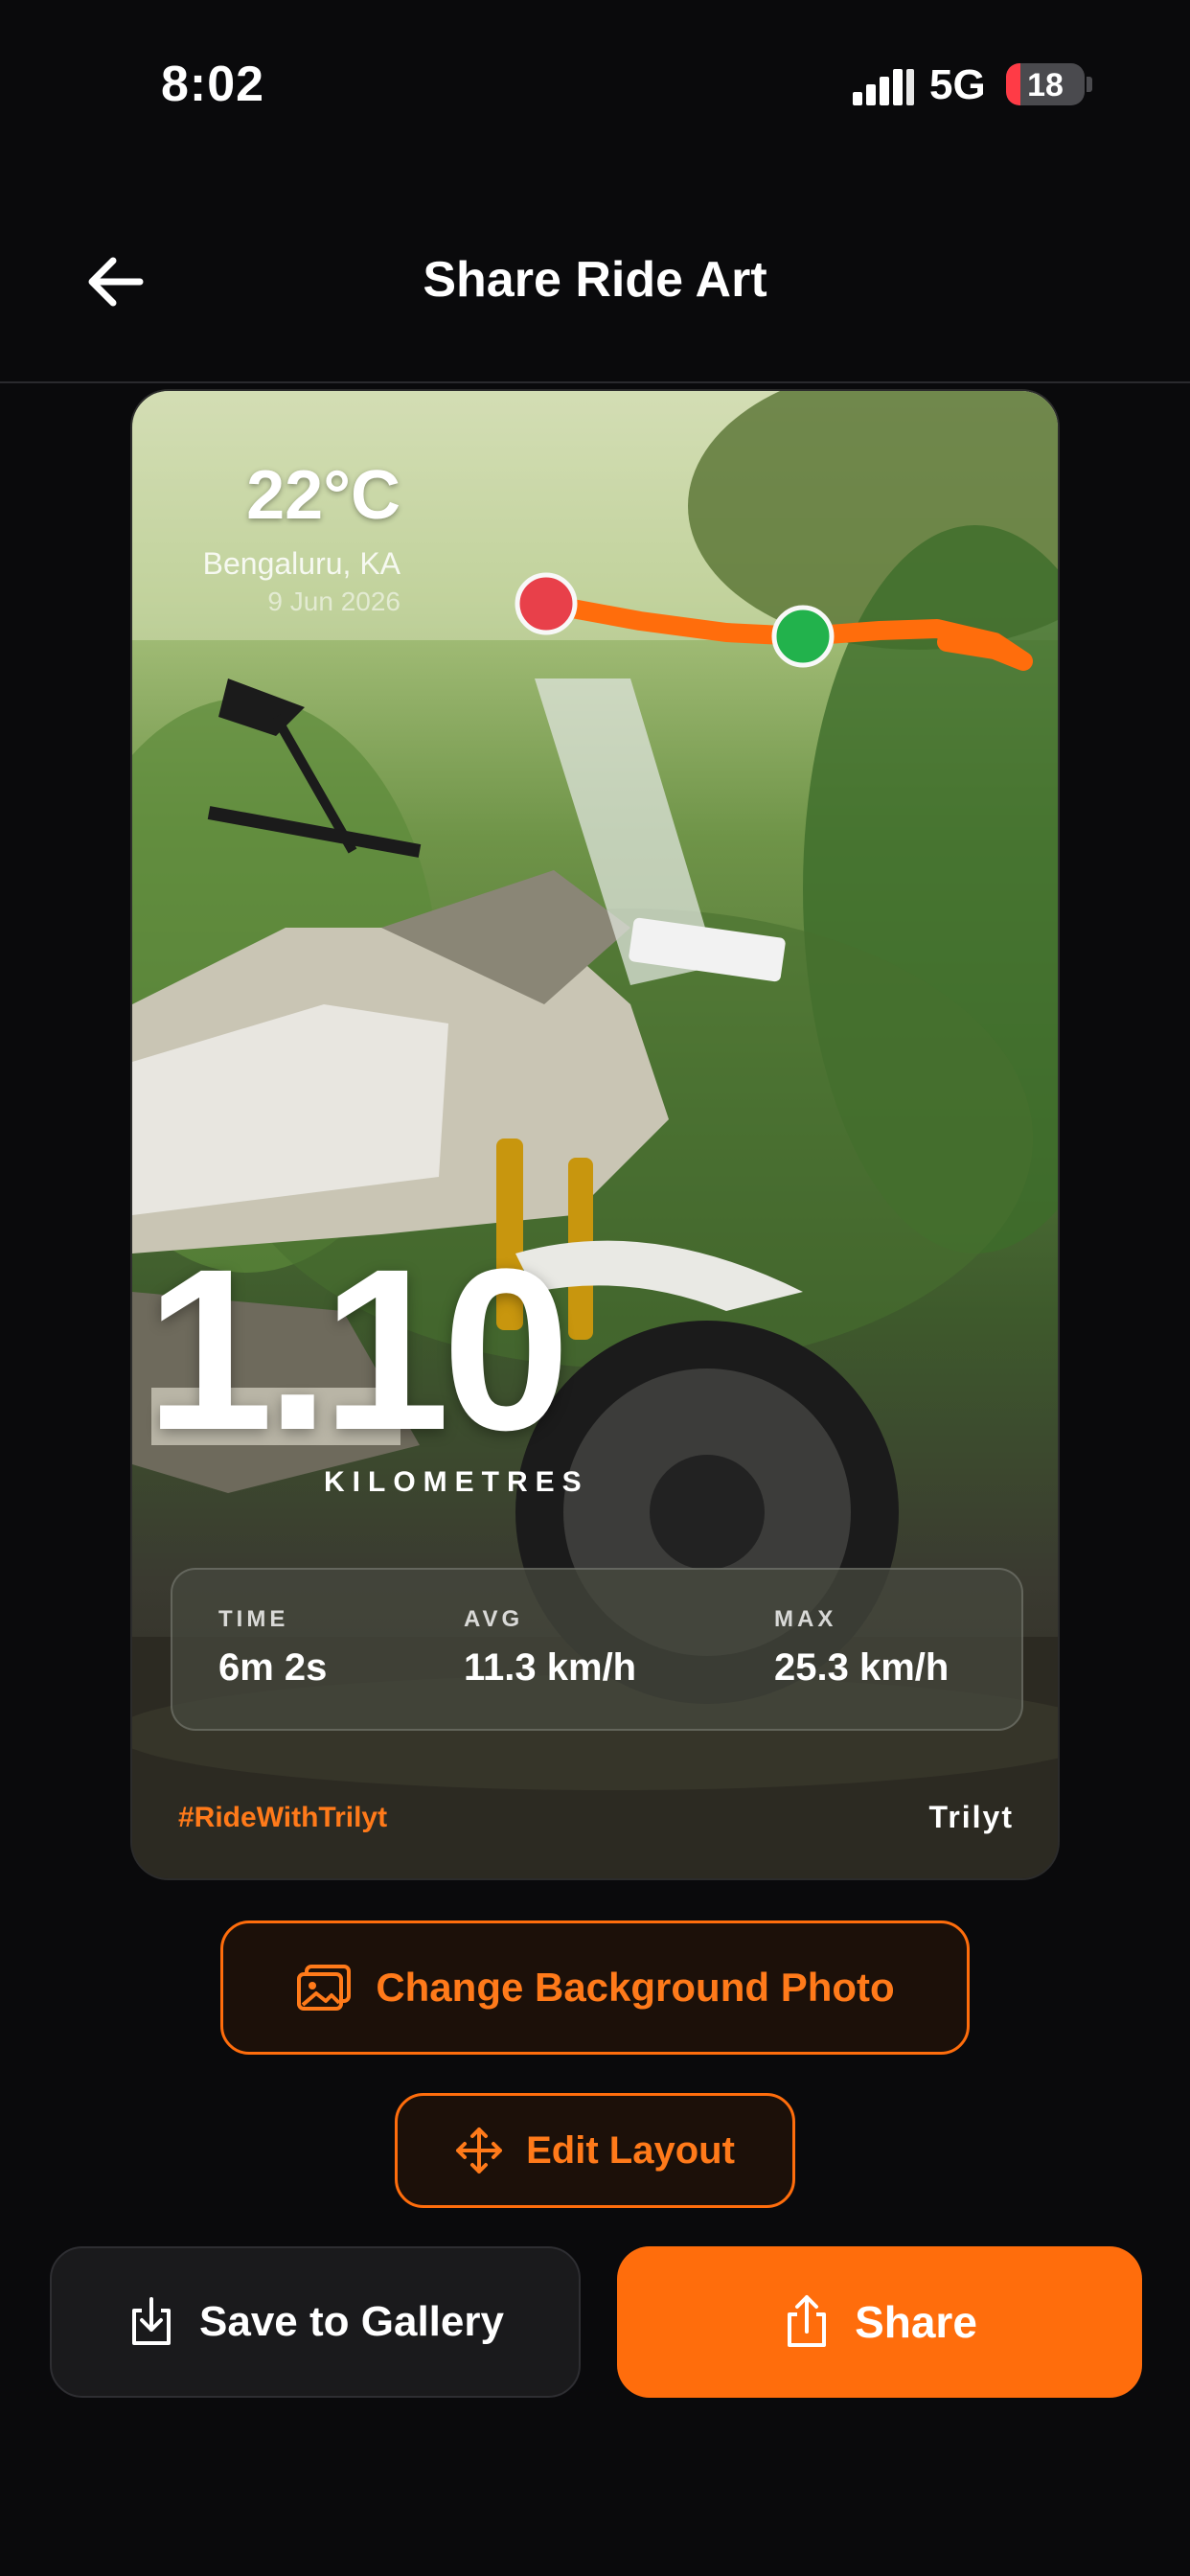 The height and width of the screenshot is (2576, 1190). Describe the element at coordinates (958, 85) in the screenshot. I see `network-type: 5G` at that location.